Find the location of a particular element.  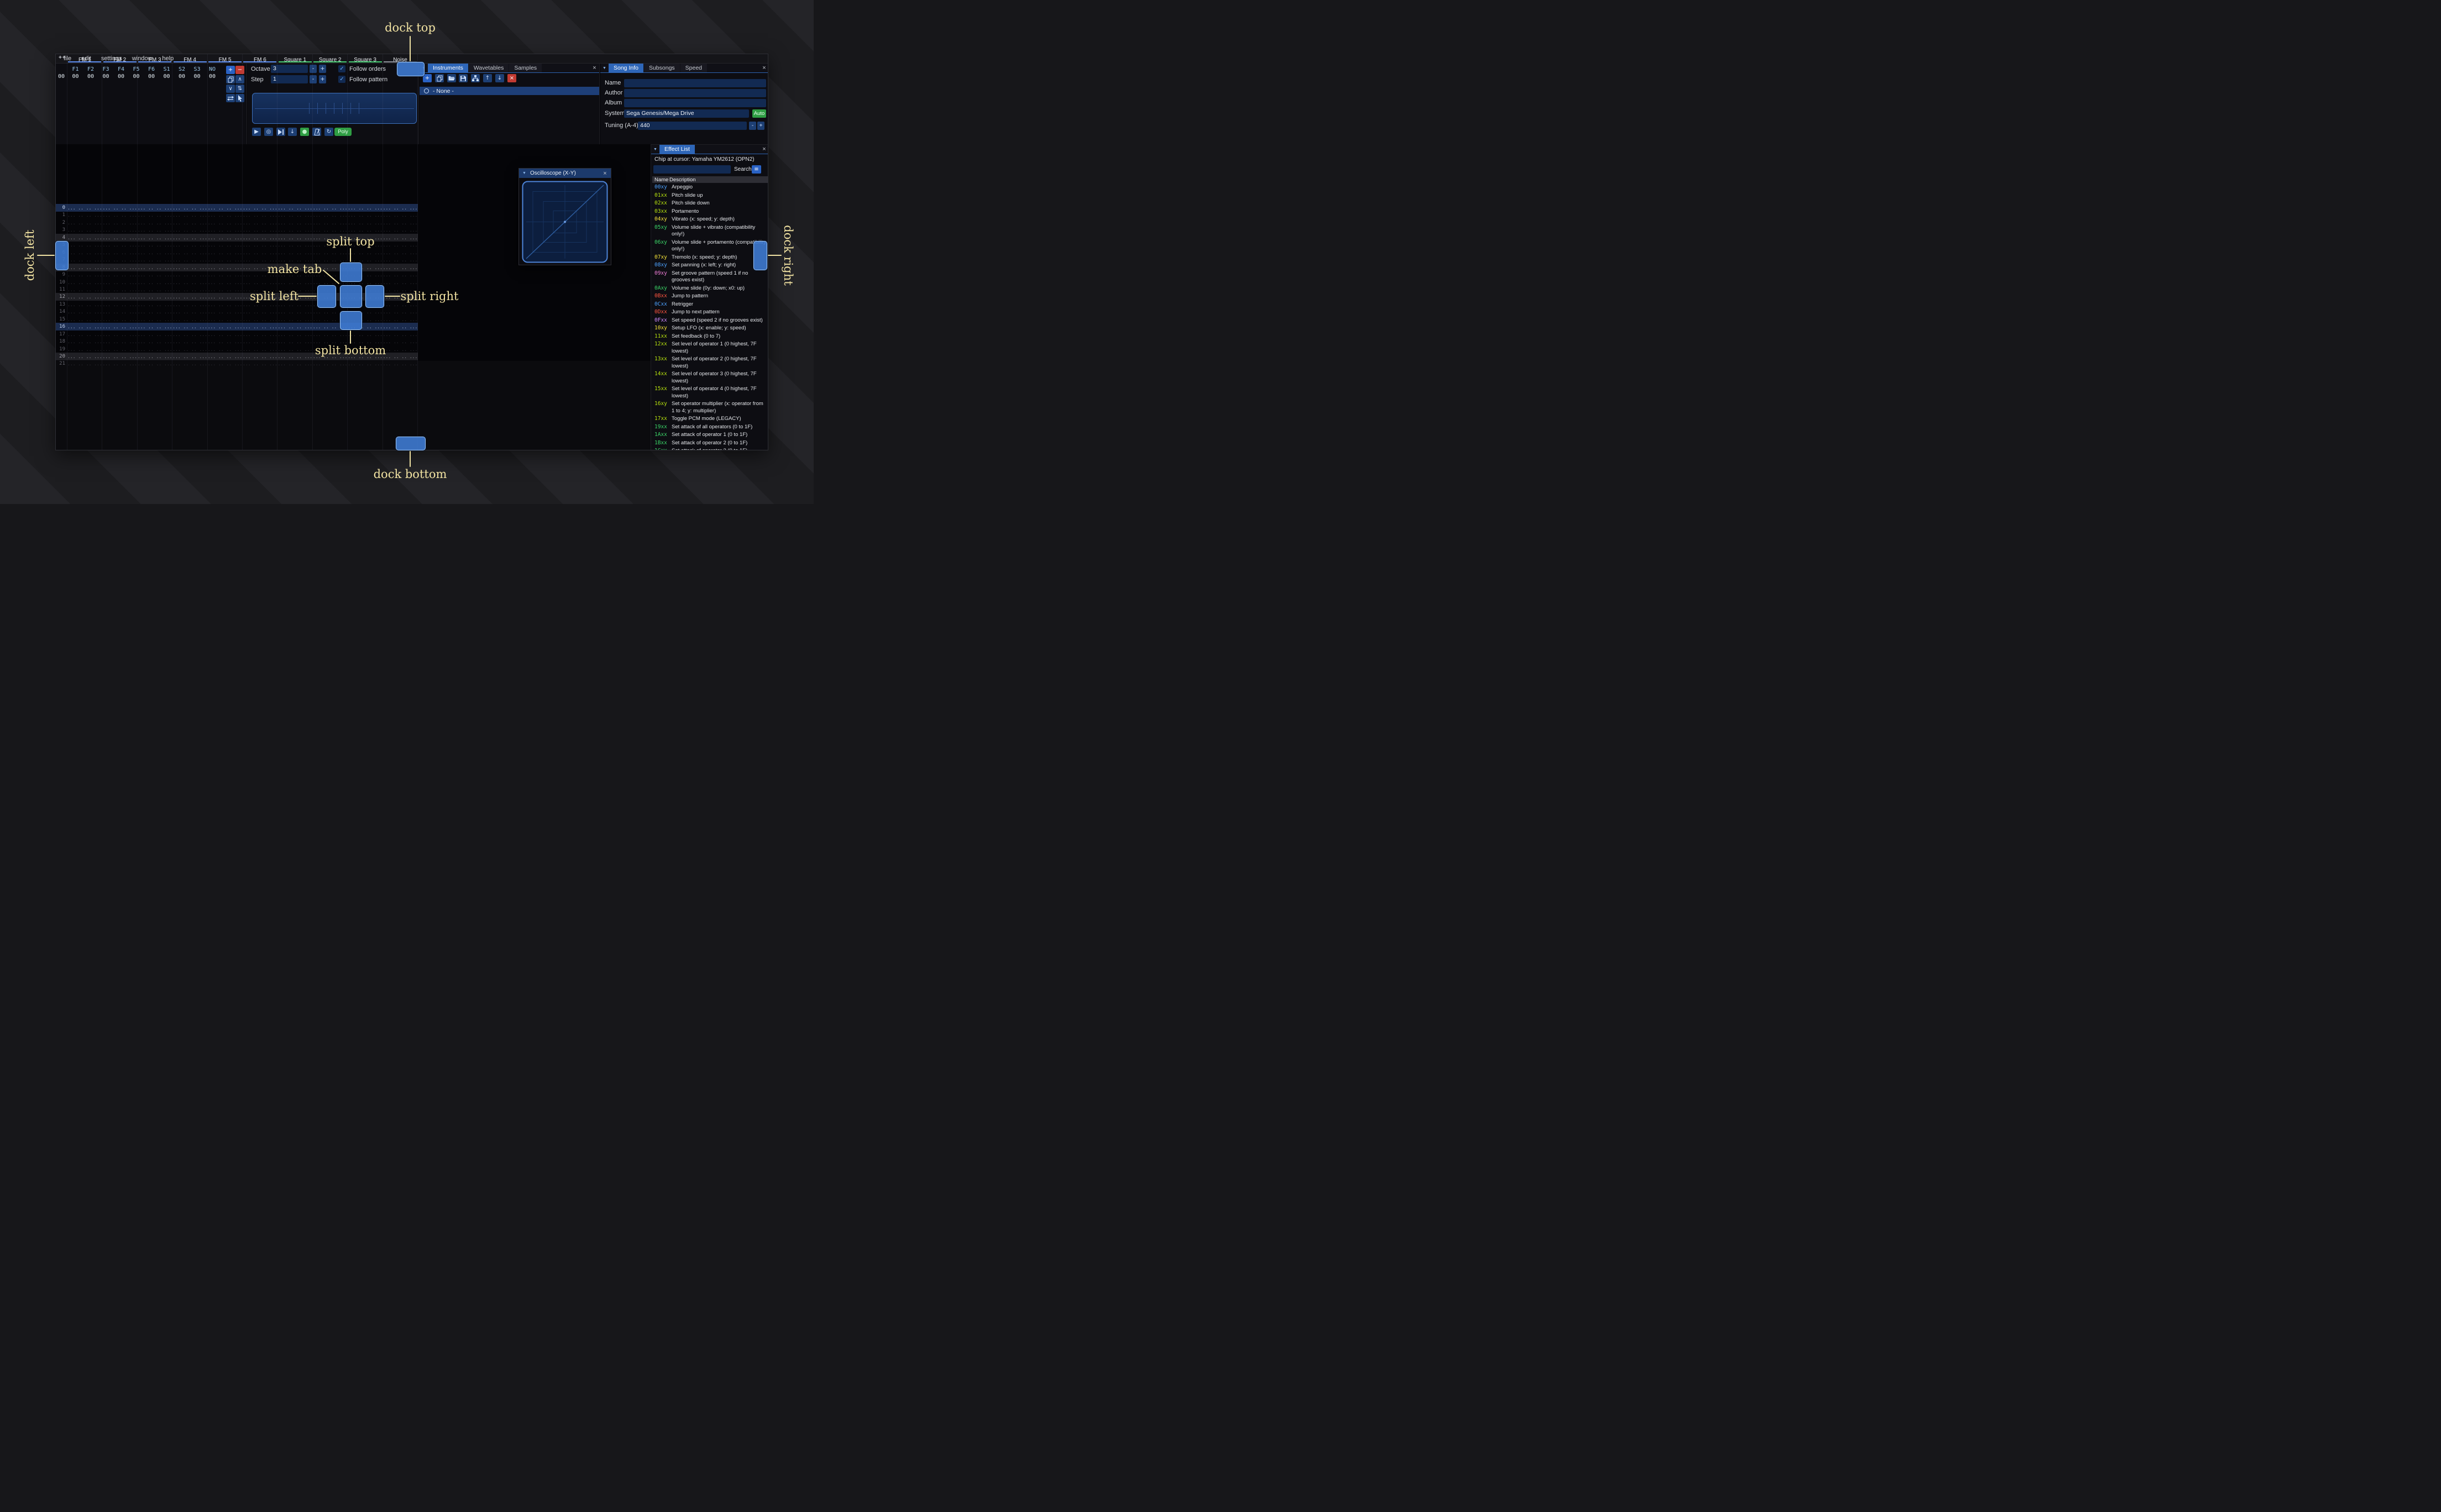

oscilloscope-titlebar: ▼ Oscilloscope (X-Y) × is located at coordinates (565, 174).